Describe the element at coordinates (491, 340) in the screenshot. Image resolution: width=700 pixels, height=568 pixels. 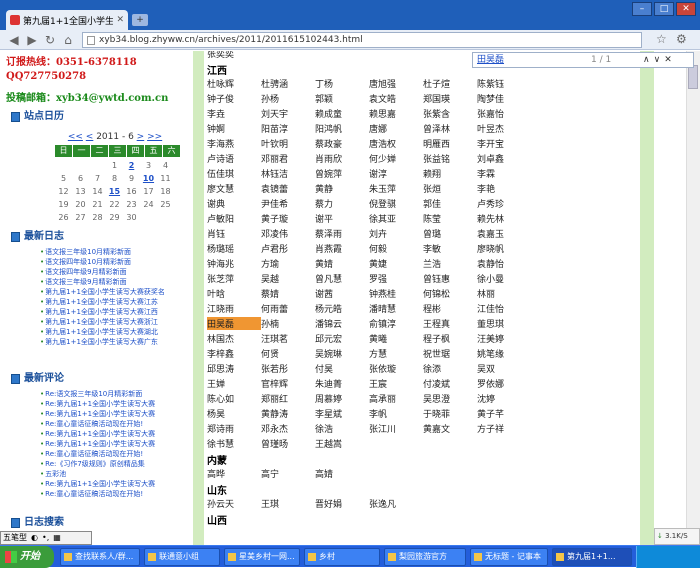
I see `student-name: 汪美婷` at that location.